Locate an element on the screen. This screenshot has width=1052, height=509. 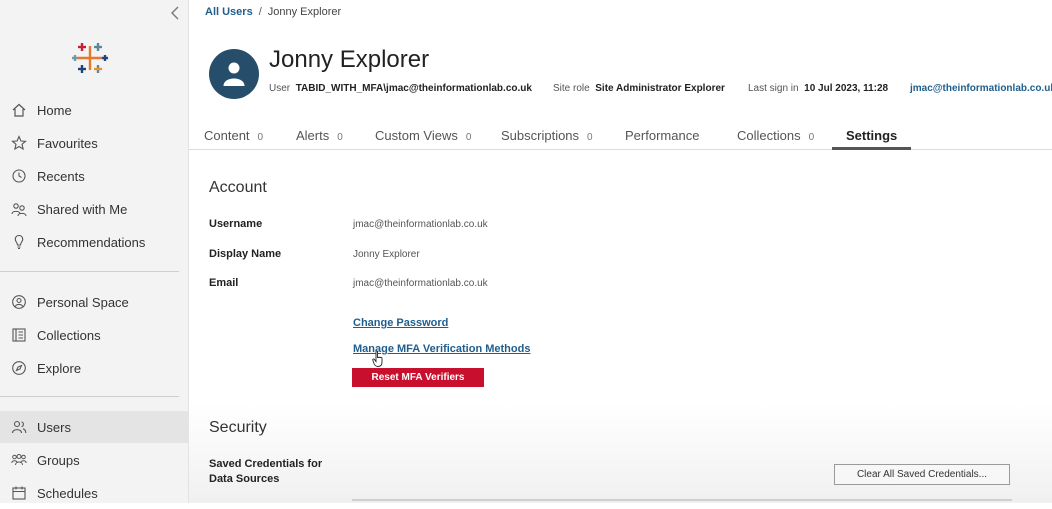
tab-performance: Performance is located at coordinates (662, 135).